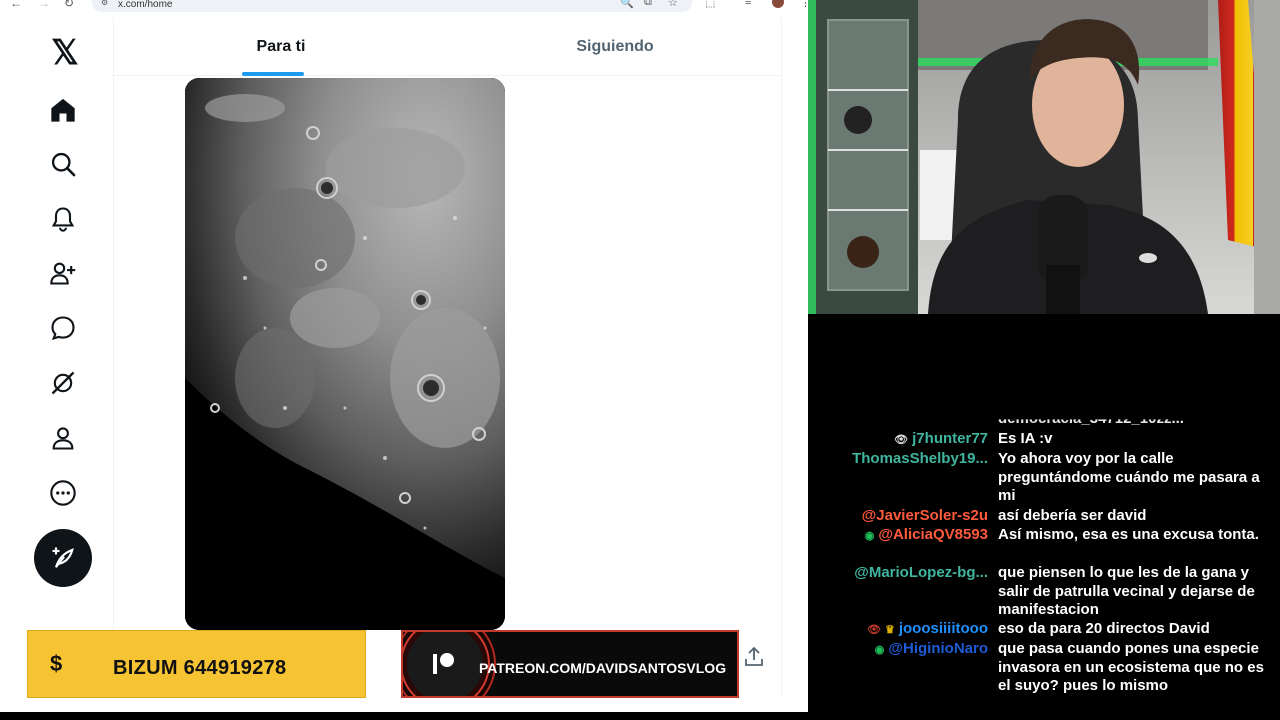  I want to click on x-logo: 𝕏, so click(65, 53).